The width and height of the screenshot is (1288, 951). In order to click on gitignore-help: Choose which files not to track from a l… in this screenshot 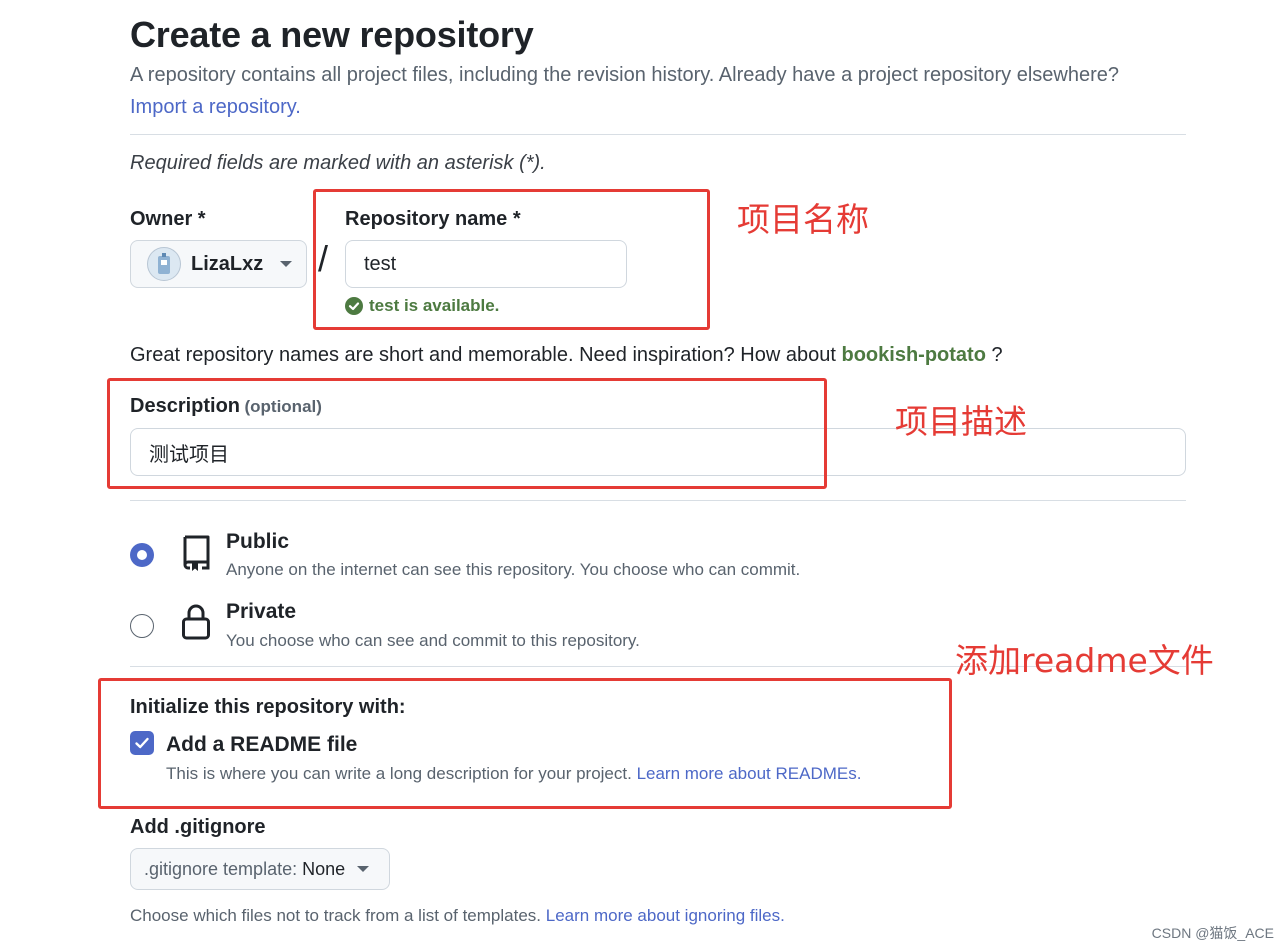, I will do `click(457, 916)`.